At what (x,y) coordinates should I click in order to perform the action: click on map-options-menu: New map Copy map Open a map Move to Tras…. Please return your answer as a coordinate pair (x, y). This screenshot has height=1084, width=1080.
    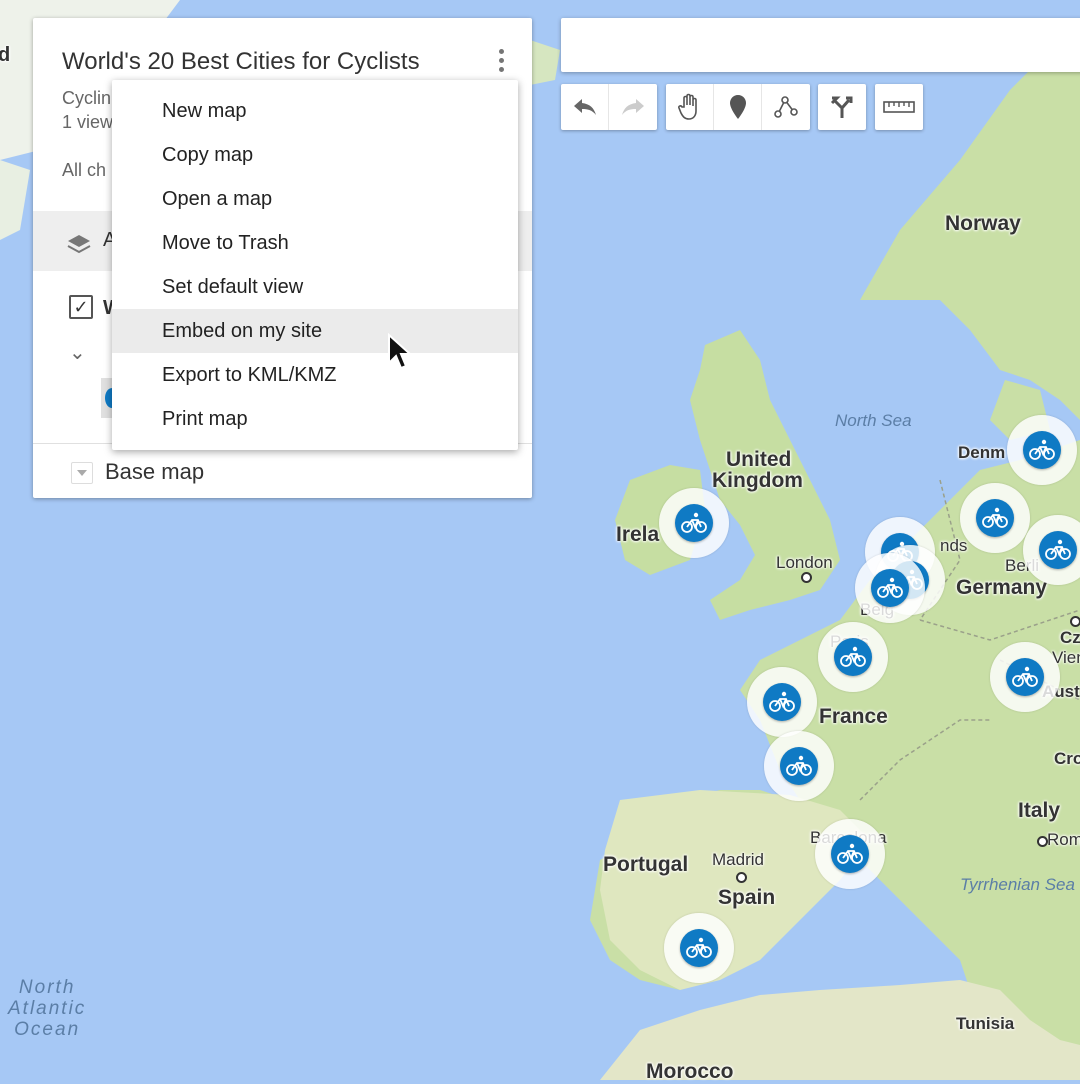
    Looking at the image, I should click on (315, 265).